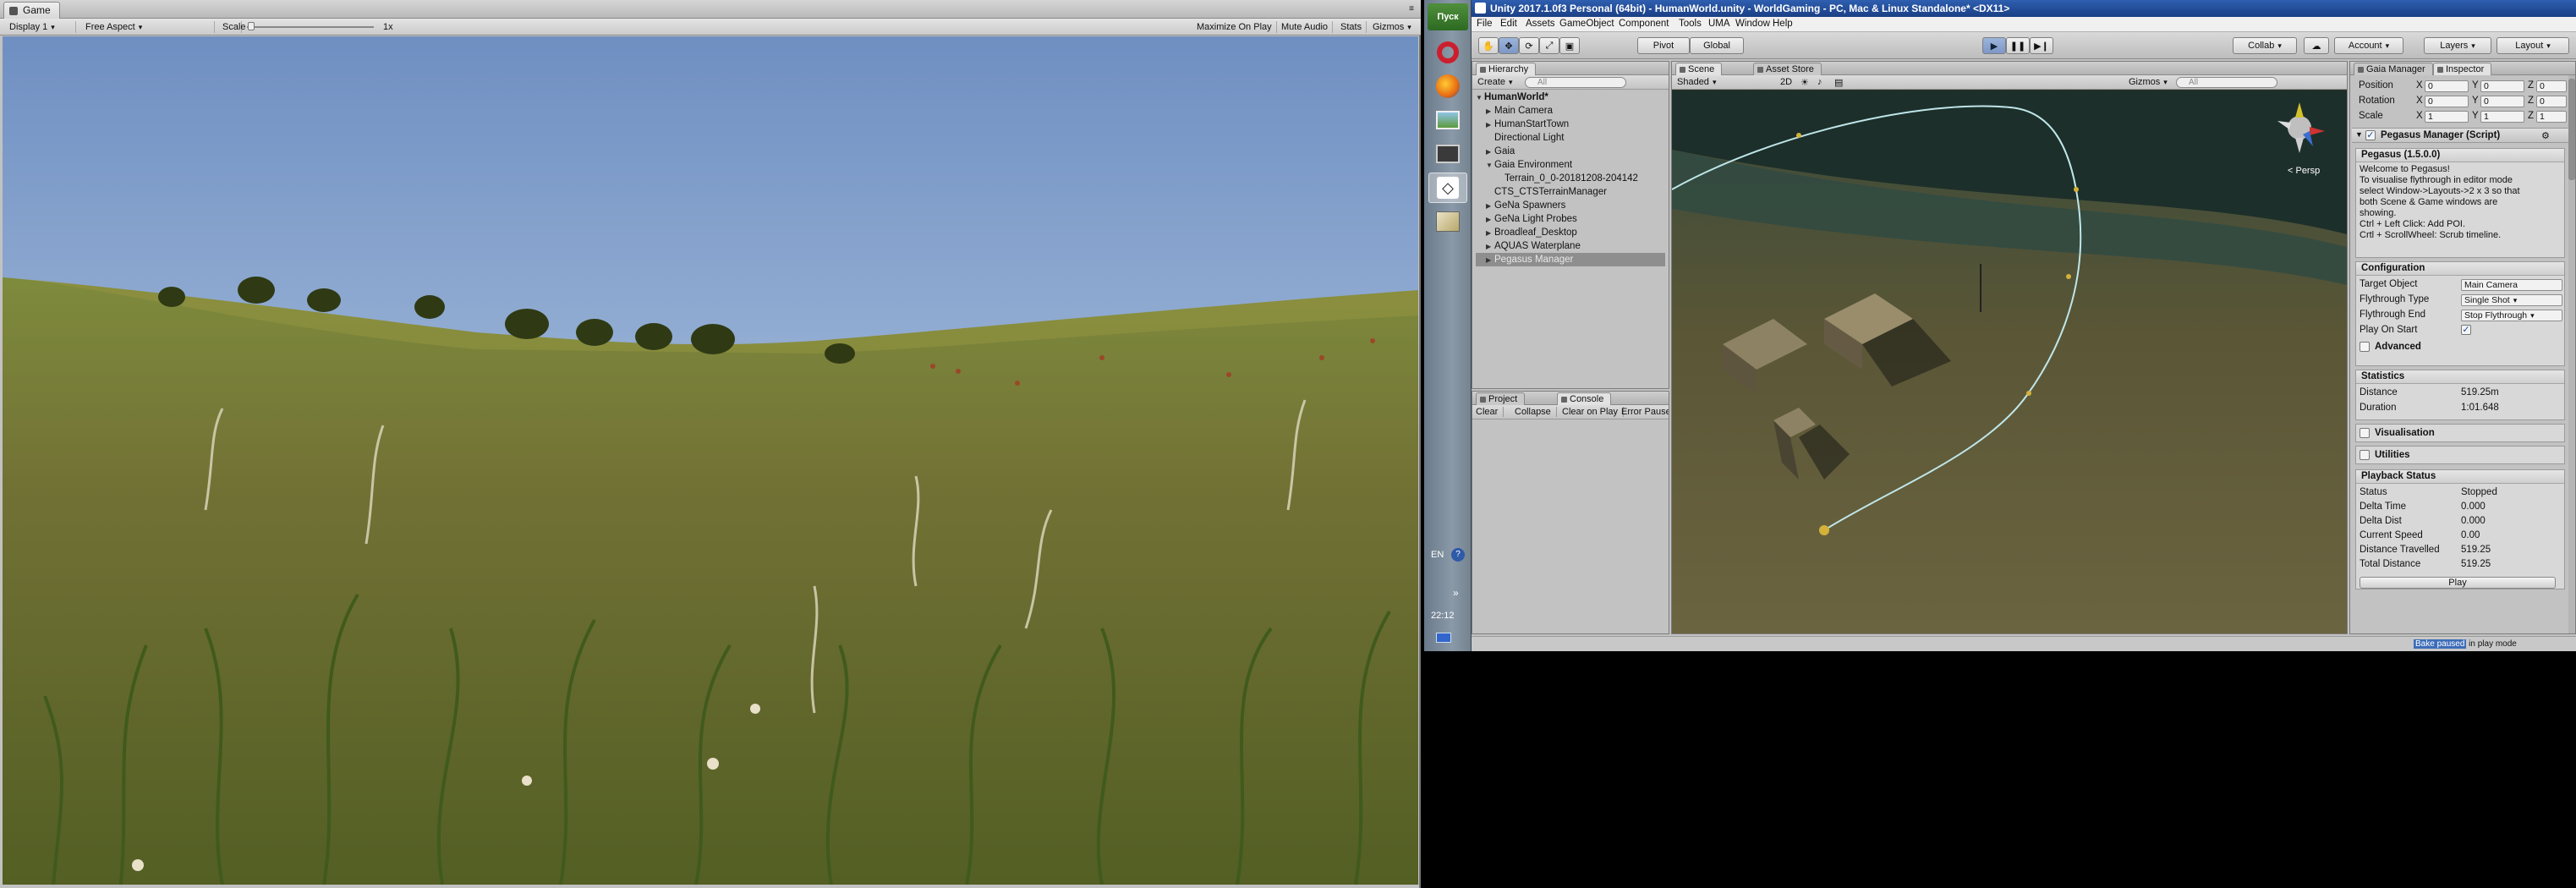 The height and width of the screenshot is (888, 2576). I want to click on position-y-field: 0, so click(2502, 86).